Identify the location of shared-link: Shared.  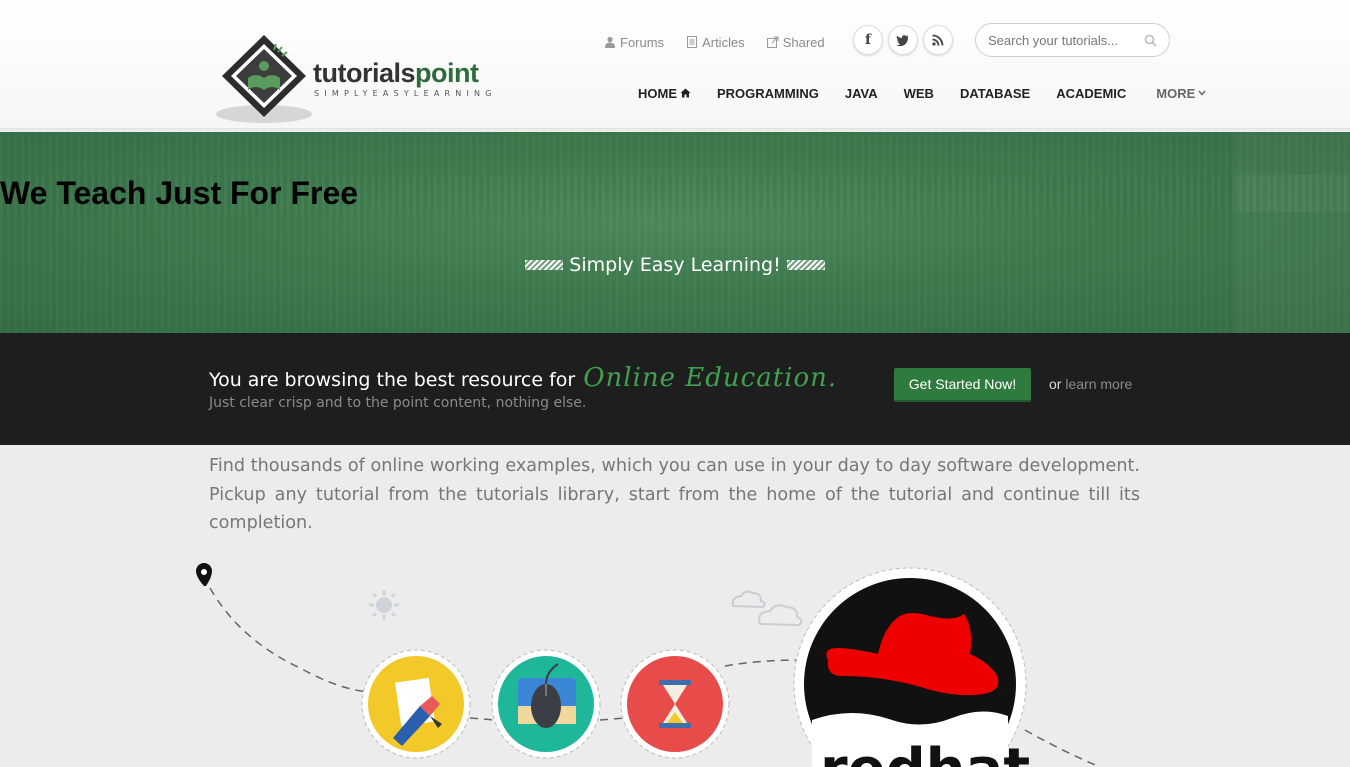
(795, 42).